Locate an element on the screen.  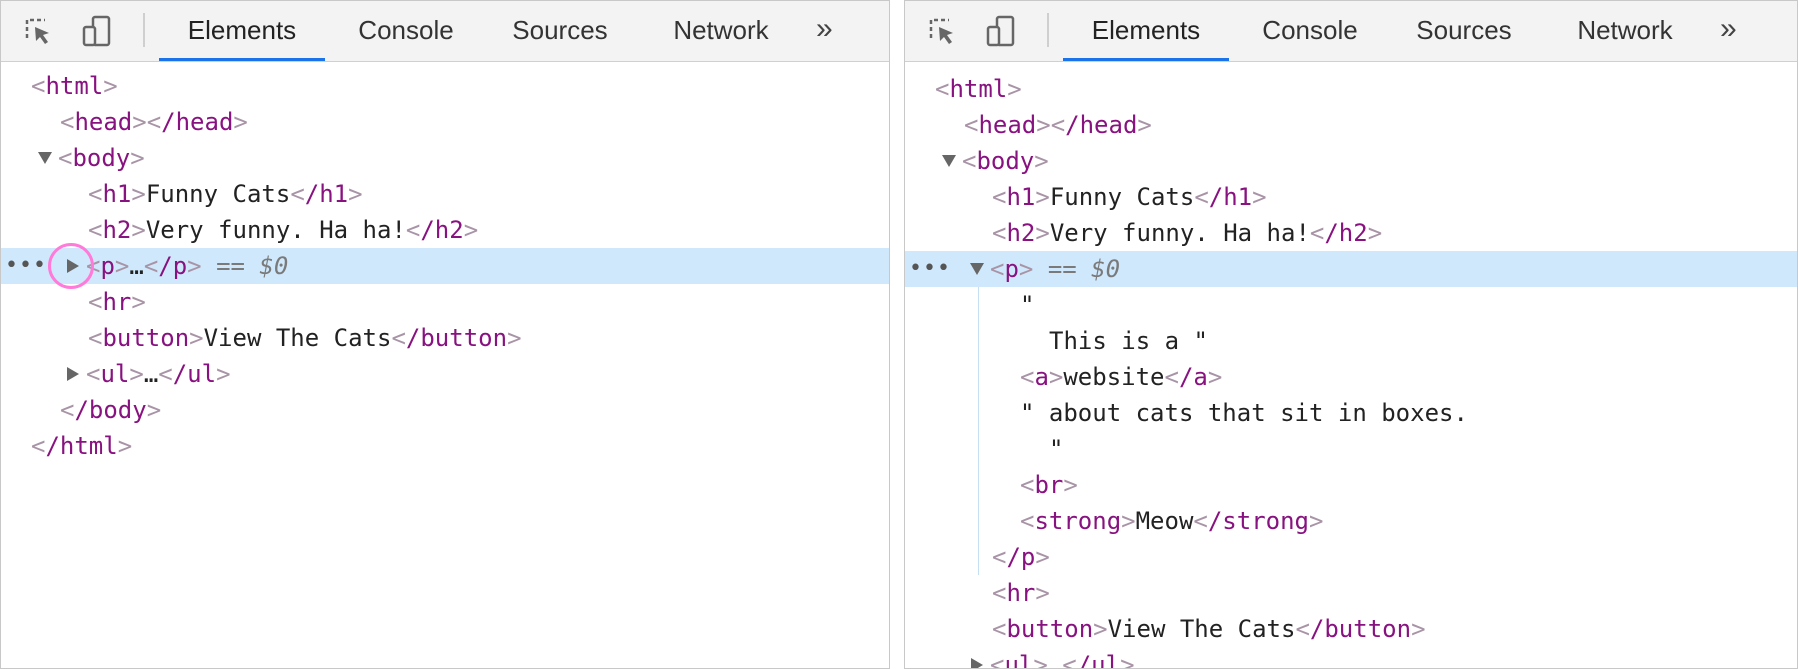
text-node-quote-open: " is located at coordinates (1351, 305).